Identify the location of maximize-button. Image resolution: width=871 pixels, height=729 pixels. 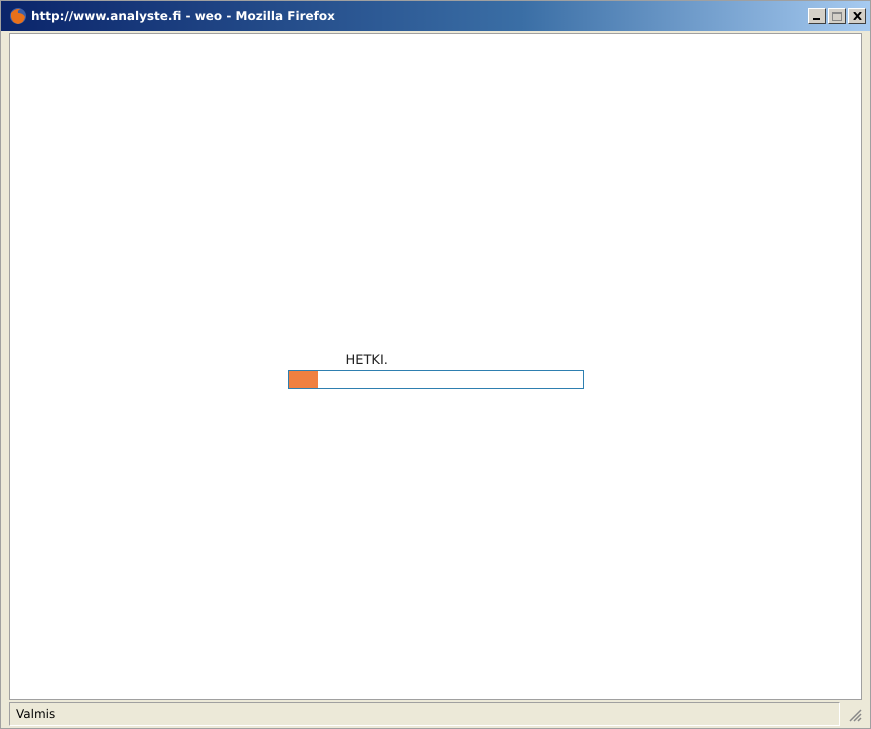
(837, 16).